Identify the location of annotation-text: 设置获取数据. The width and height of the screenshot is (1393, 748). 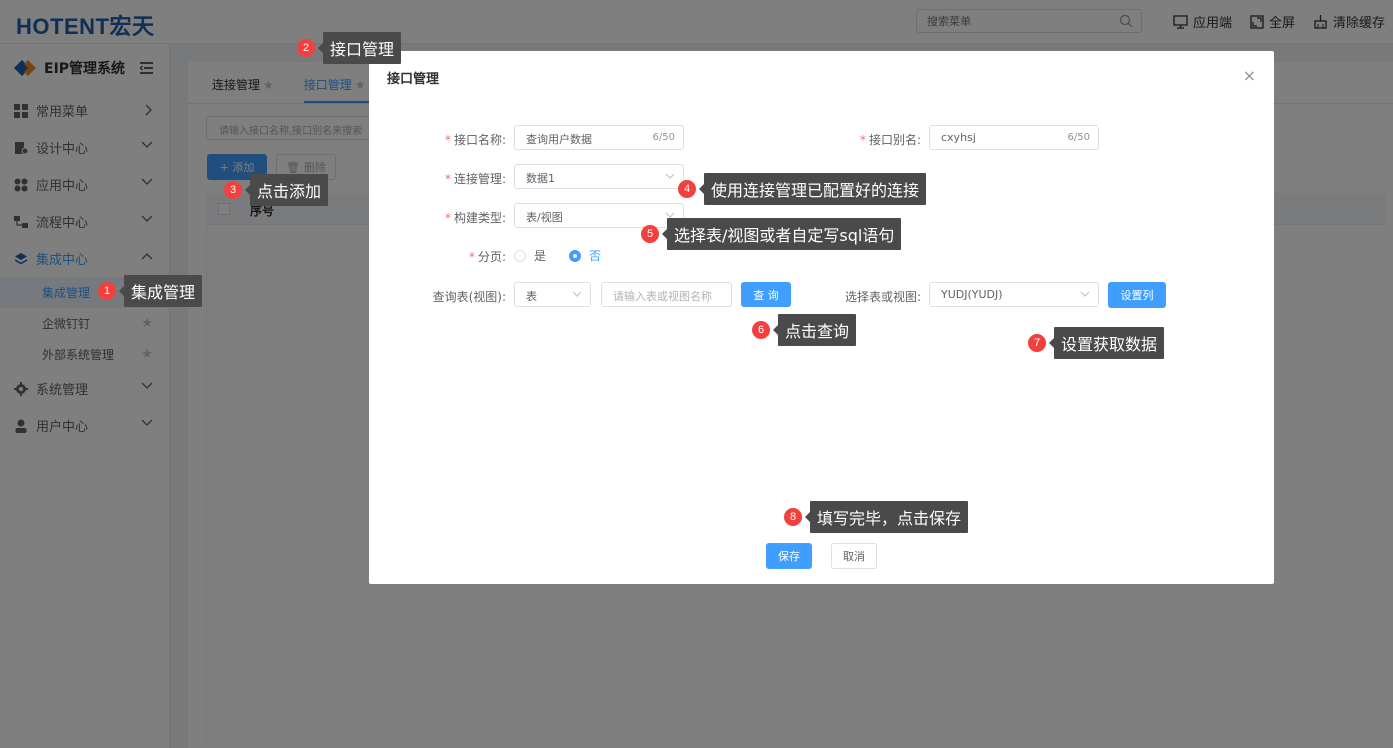
(1106, 343).